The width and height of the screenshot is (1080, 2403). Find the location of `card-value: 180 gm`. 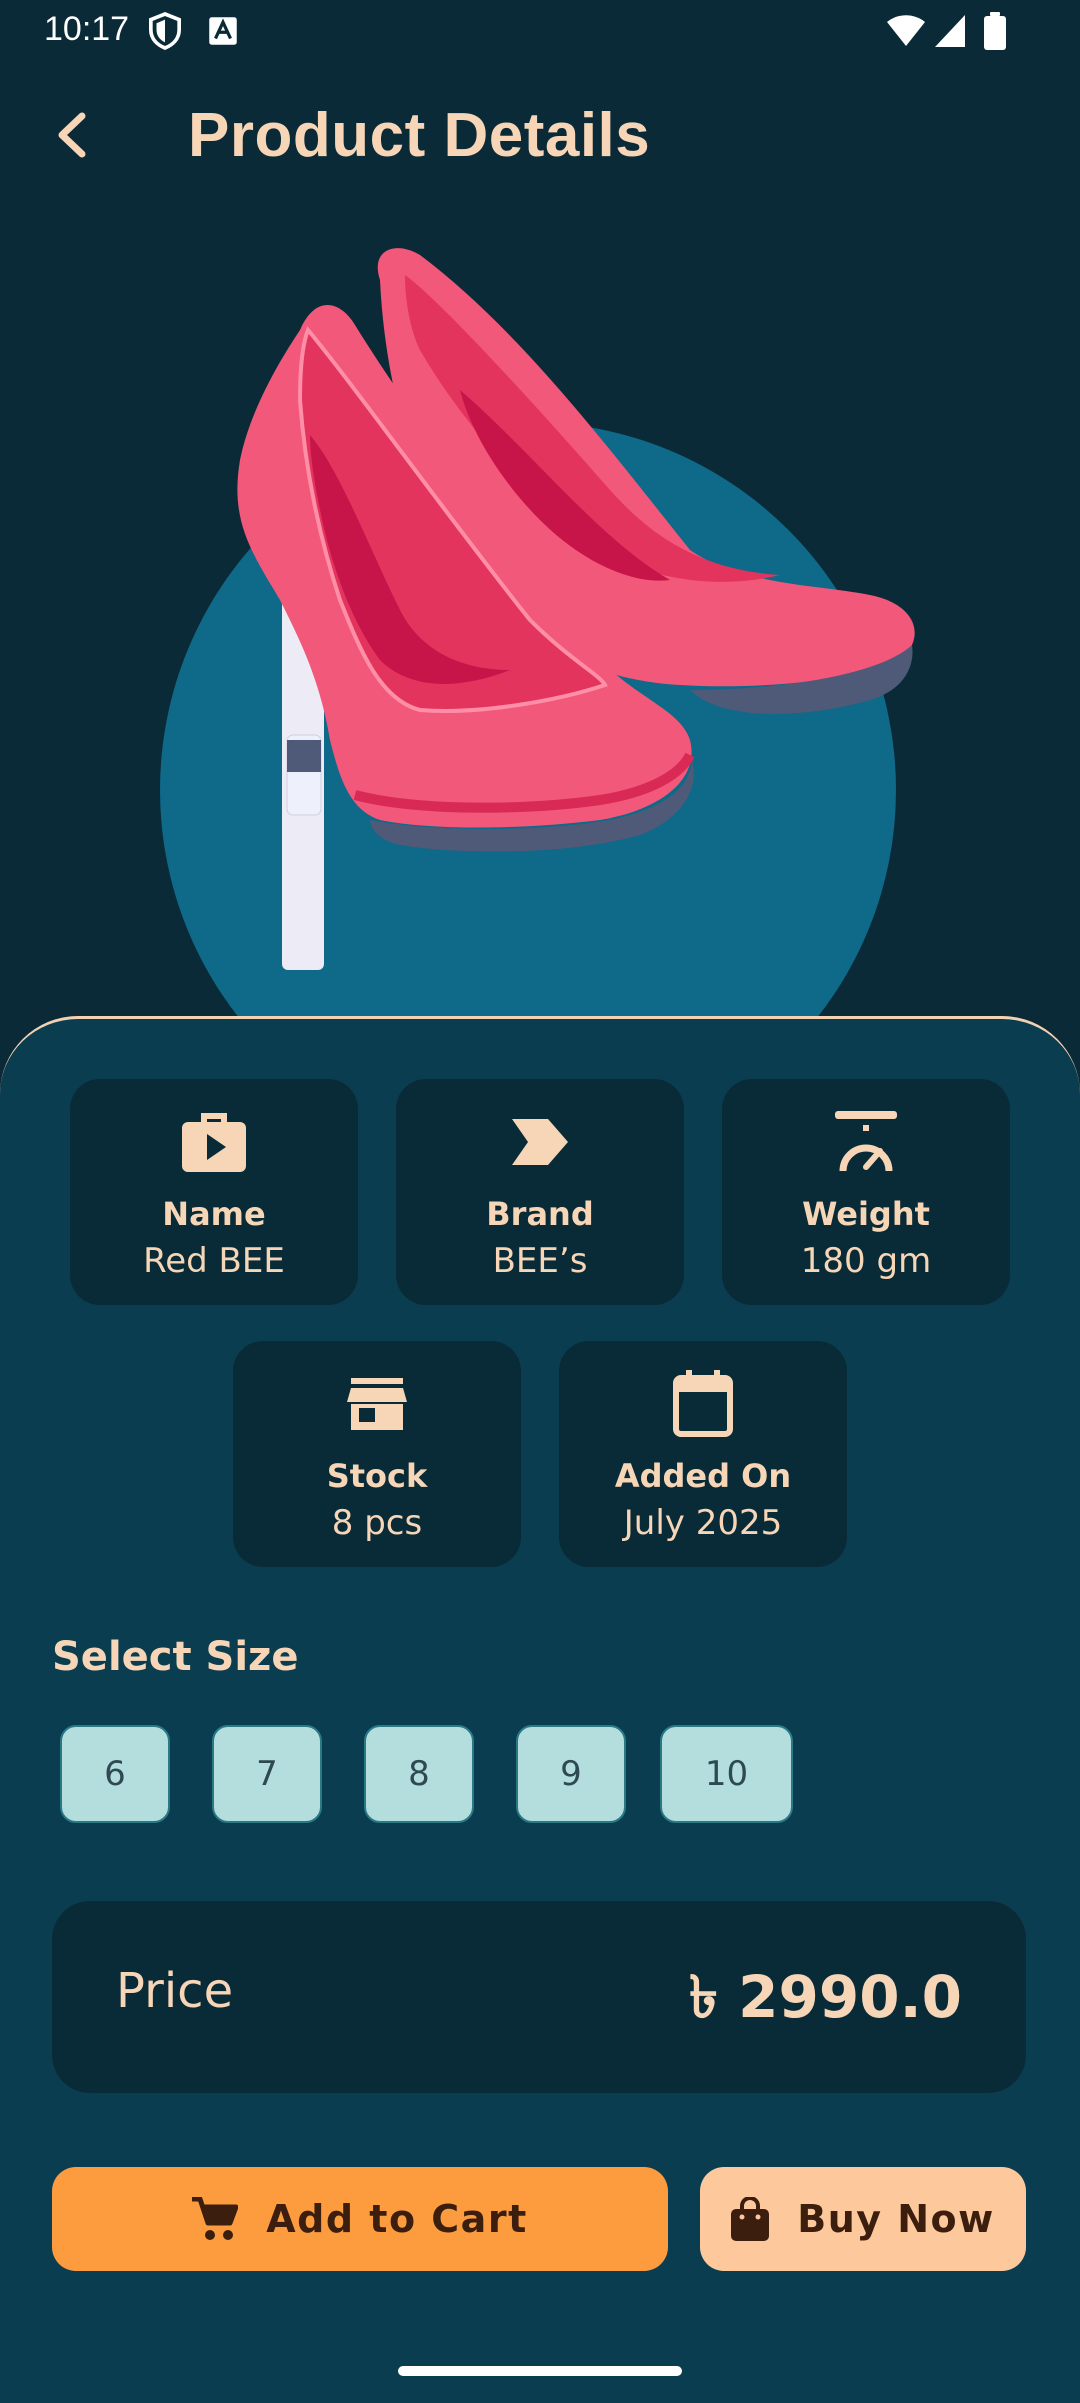

card-value: 180 gm is located at coordinates (866, 1261).